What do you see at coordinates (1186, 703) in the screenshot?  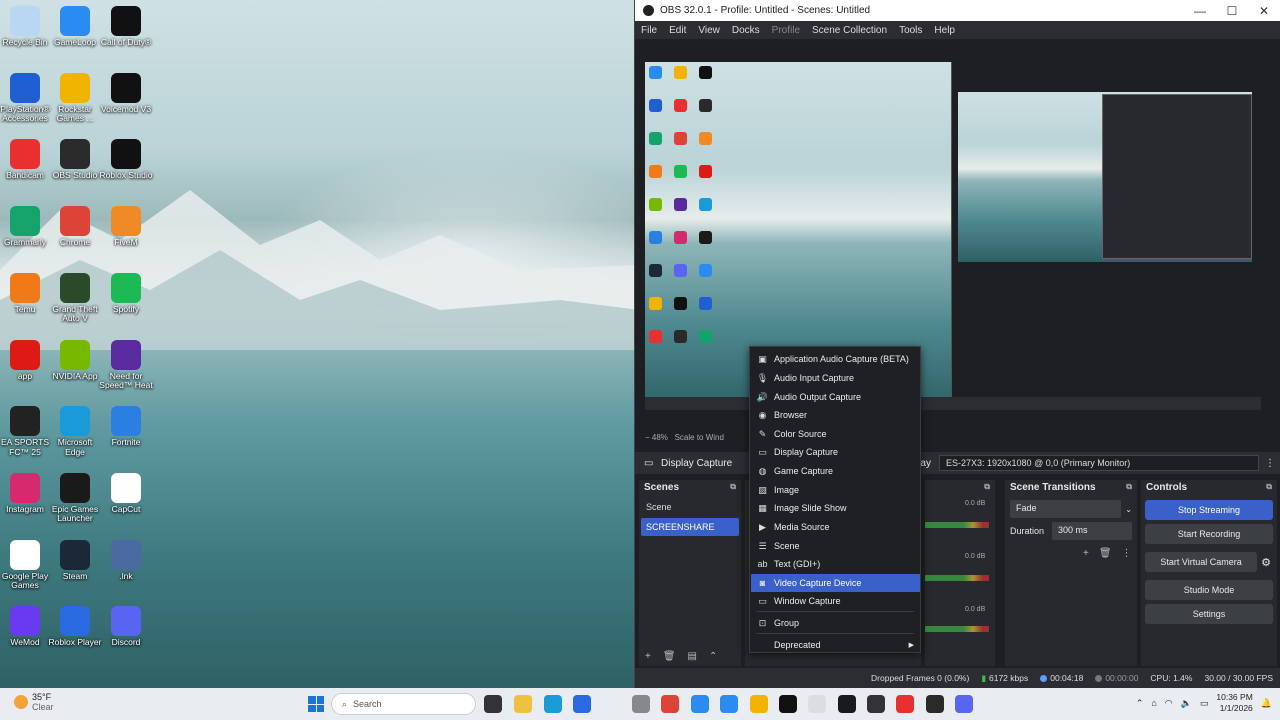 I see `volume-icon: 🔈` at bounding box center [1186, 703].